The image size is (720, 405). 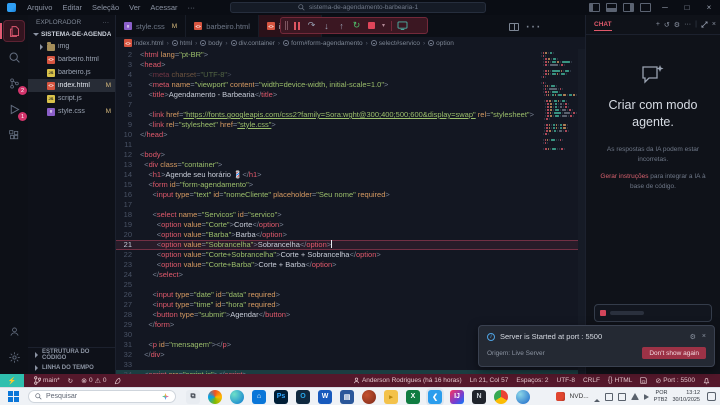 I want to click on word-icon: W, so click(x=325, y=396).